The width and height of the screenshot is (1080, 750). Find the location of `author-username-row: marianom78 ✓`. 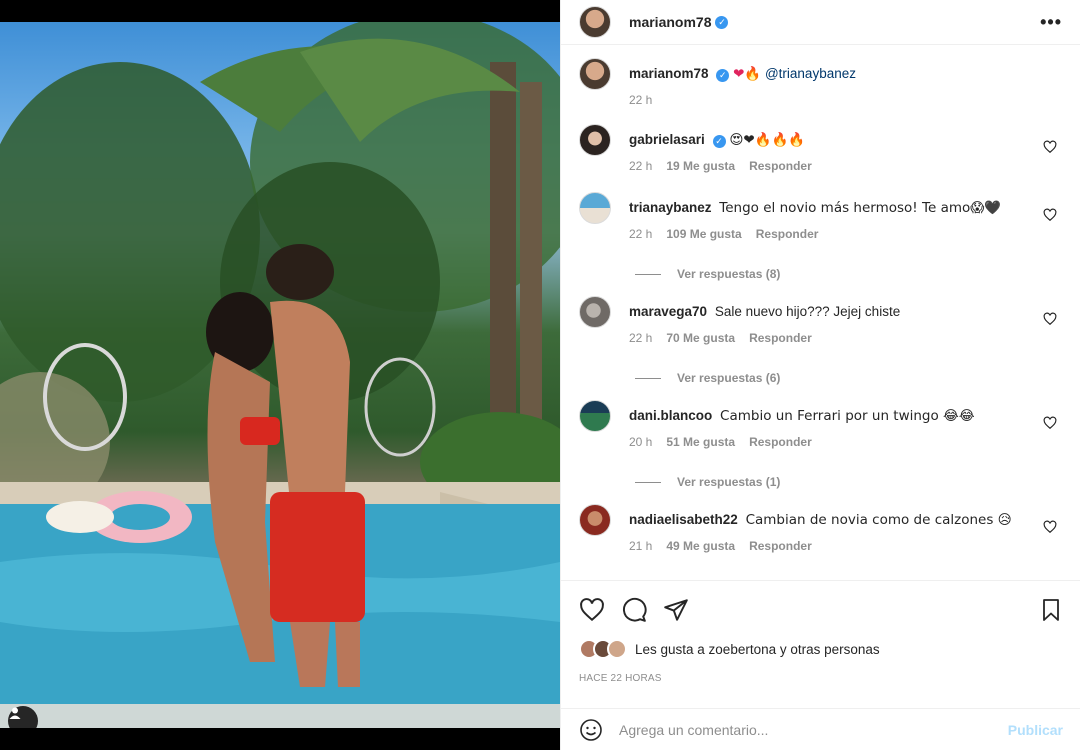

author-username-row: marianom78 ✓ is located at coordinates (679, 22).